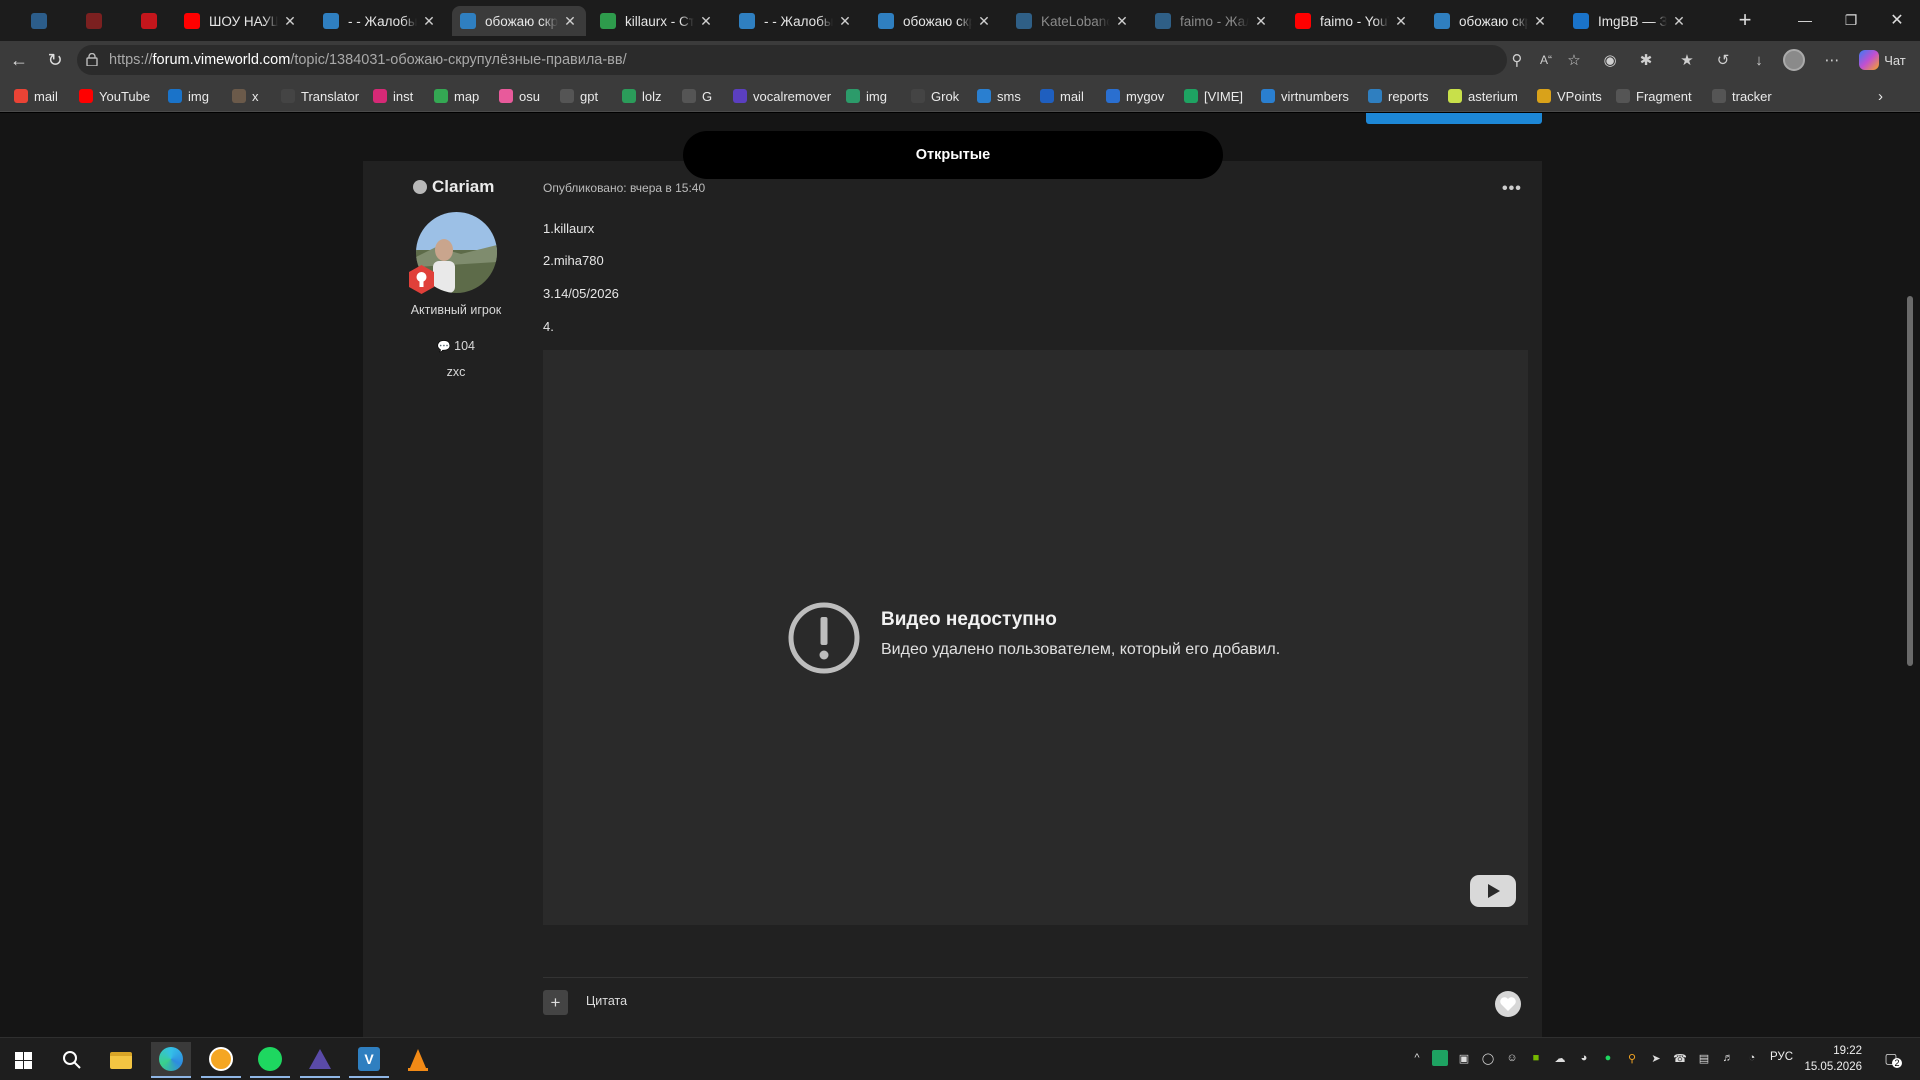  Describe the element at coordinates (380, 21) in the screenshot. I see `tab-5: - - Жалобы на✕` at that location.